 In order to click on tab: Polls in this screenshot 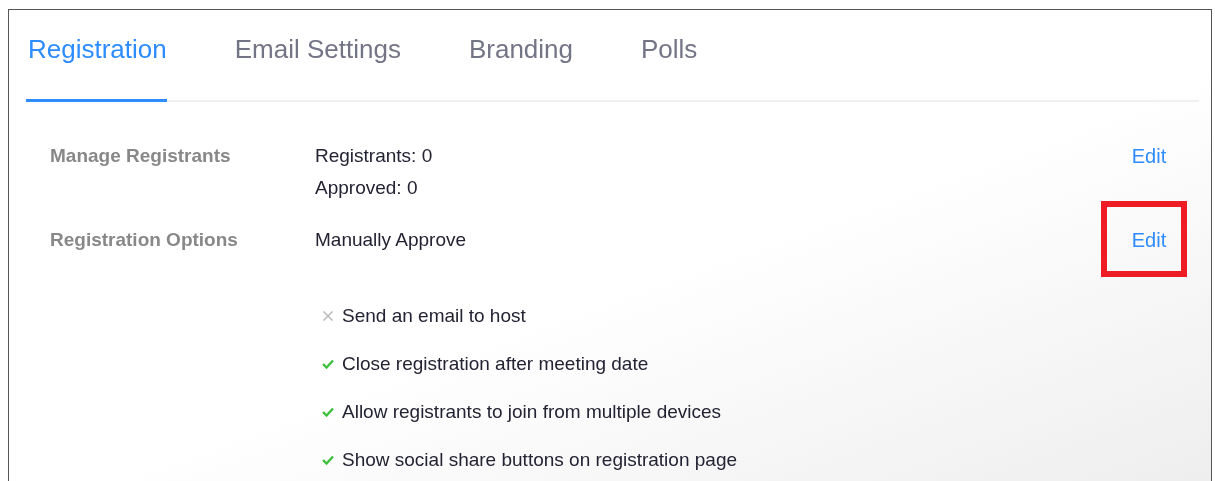, I will do `click(669, 56)`.